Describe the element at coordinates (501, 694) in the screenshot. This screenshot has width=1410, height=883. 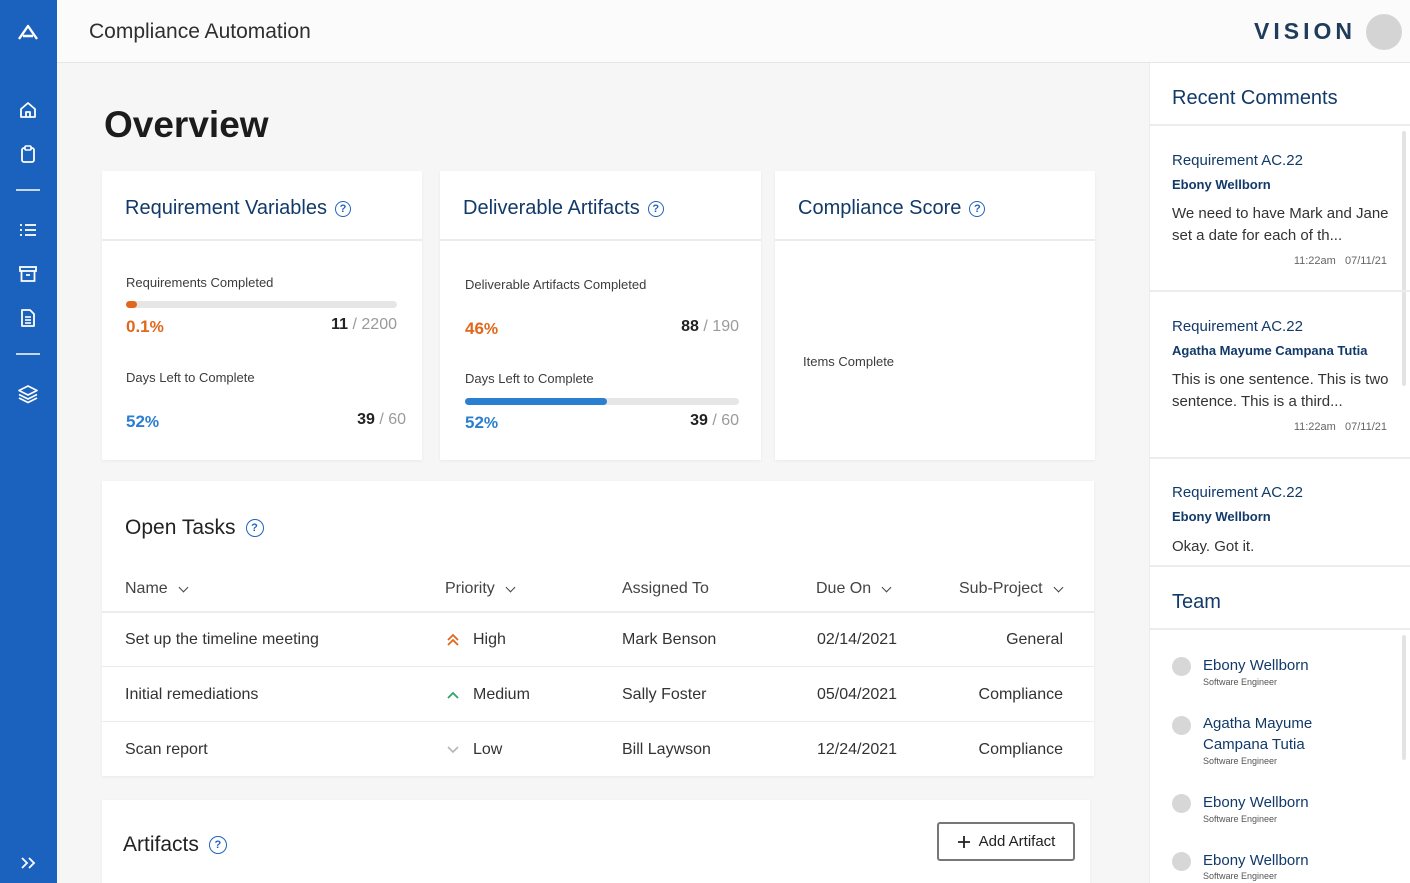
I see `task-priority: Medium` at that location.